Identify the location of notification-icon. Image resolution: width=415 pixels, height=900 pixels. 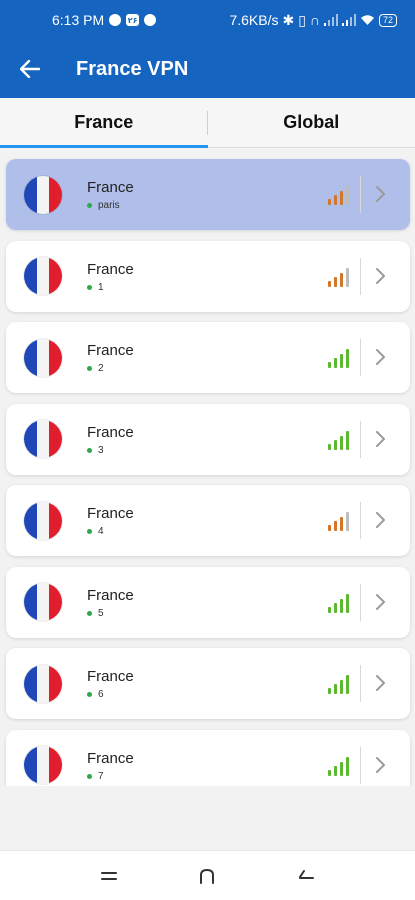
(150, 20).